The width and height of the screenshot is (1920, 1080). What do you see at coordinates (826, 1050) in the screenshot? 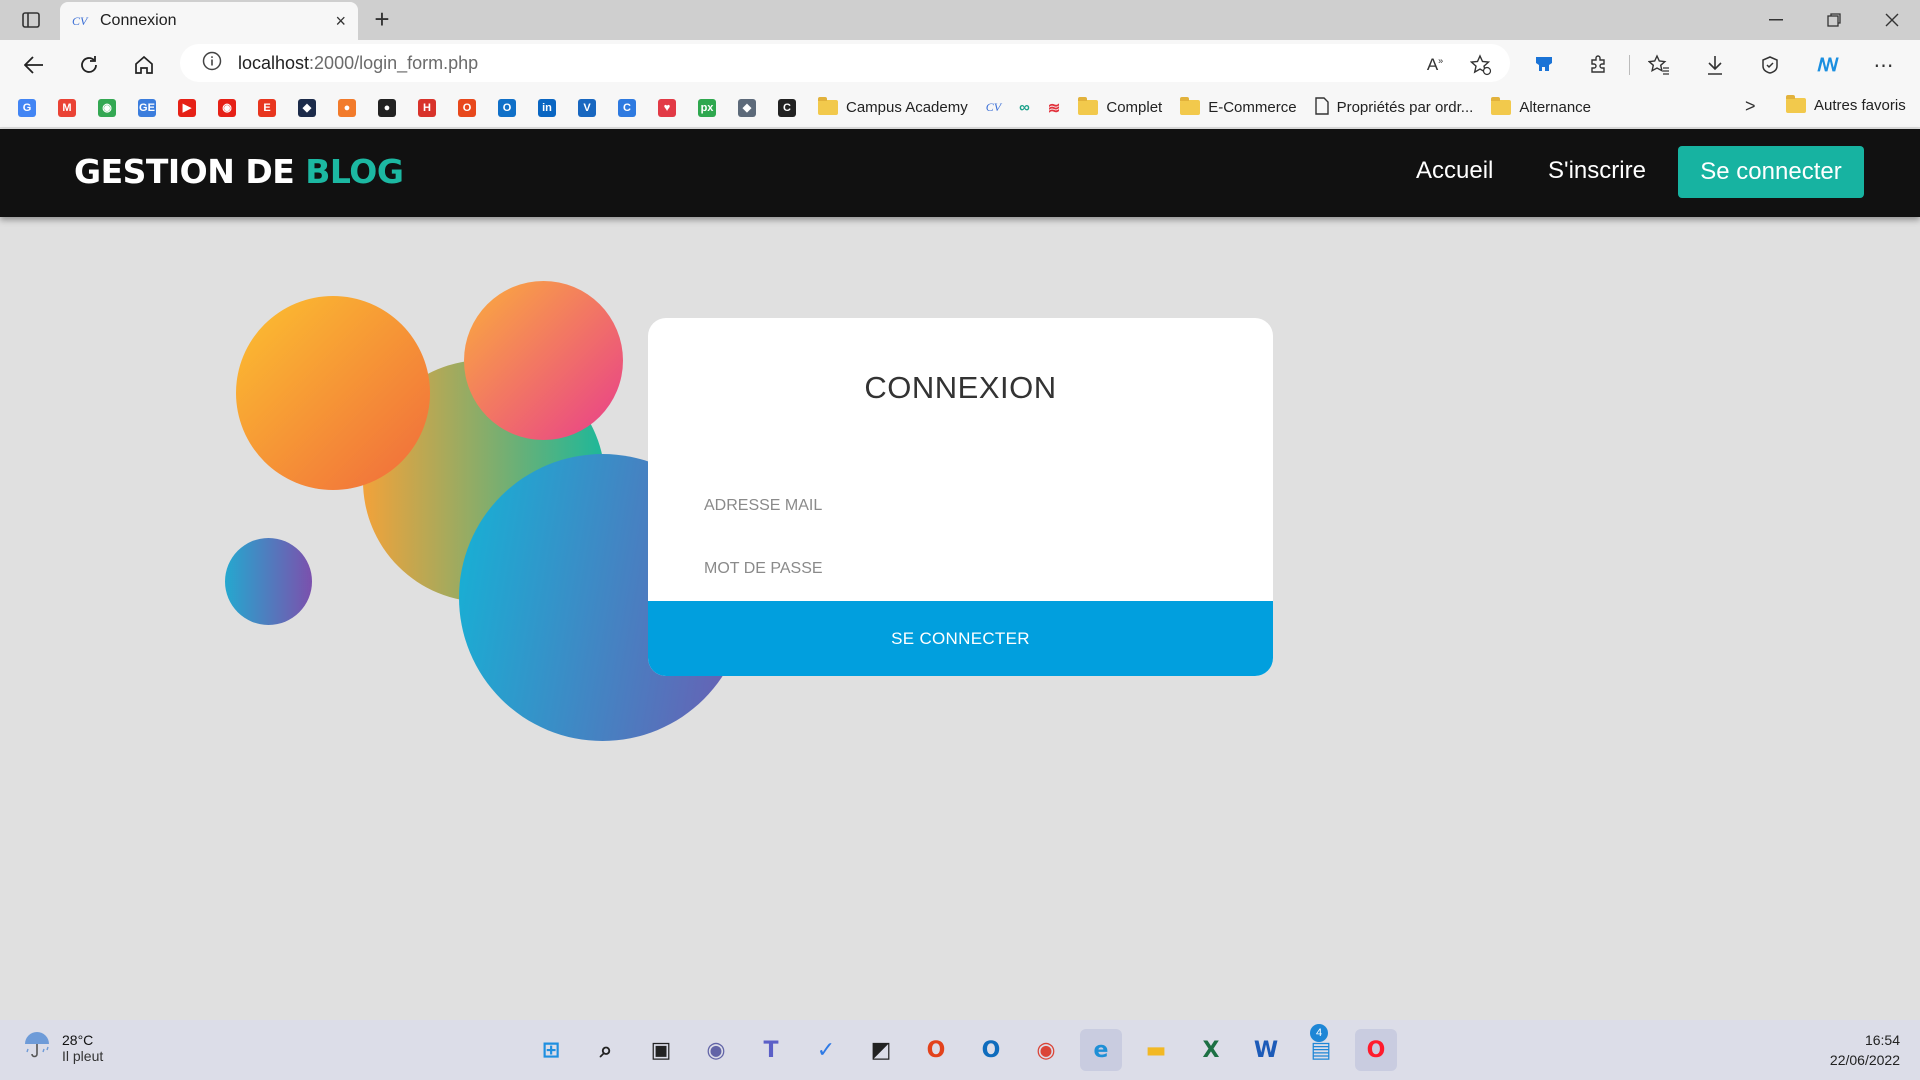
I see `taskbar-todo-icon: ✓` at bounding box center [826, 1050].